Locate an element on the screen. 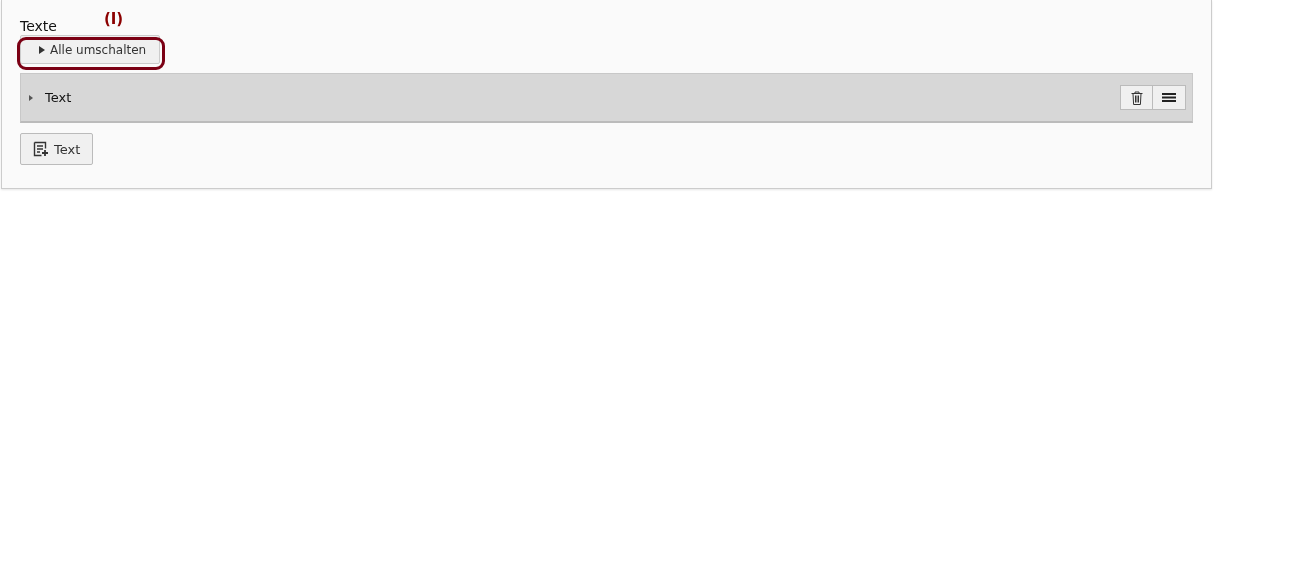 This screenshot has width=1289, height=574. delete-button is located at coordinates (1136, 97).